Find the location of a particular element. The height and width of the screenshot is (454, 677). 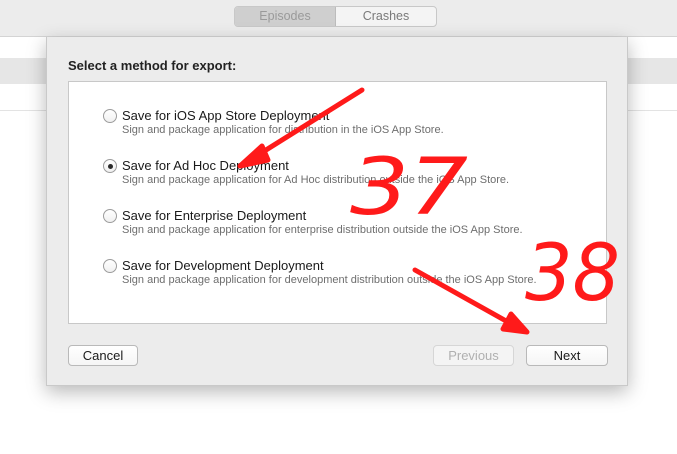

option-label: Save for Development Deployment is located at coordinates (223, 265).